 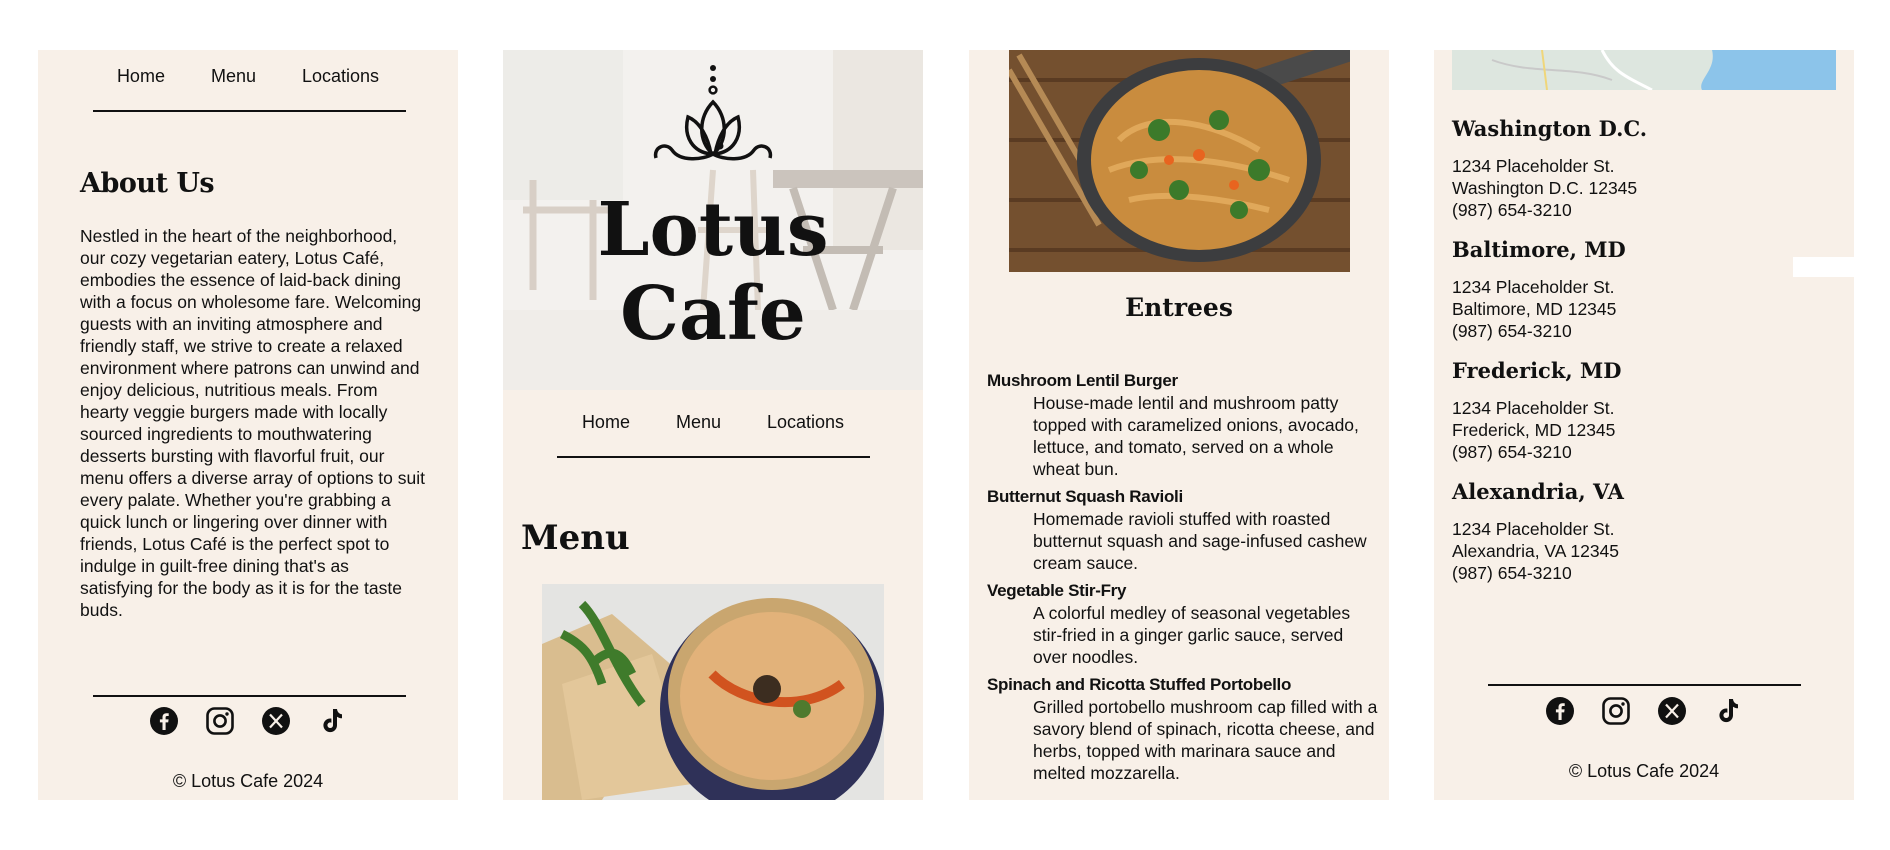 What do you see at coordinates (1550, 128) in the screenshot?
I see `location-city: Washington D.C.` at bounding box center [1550, 128].